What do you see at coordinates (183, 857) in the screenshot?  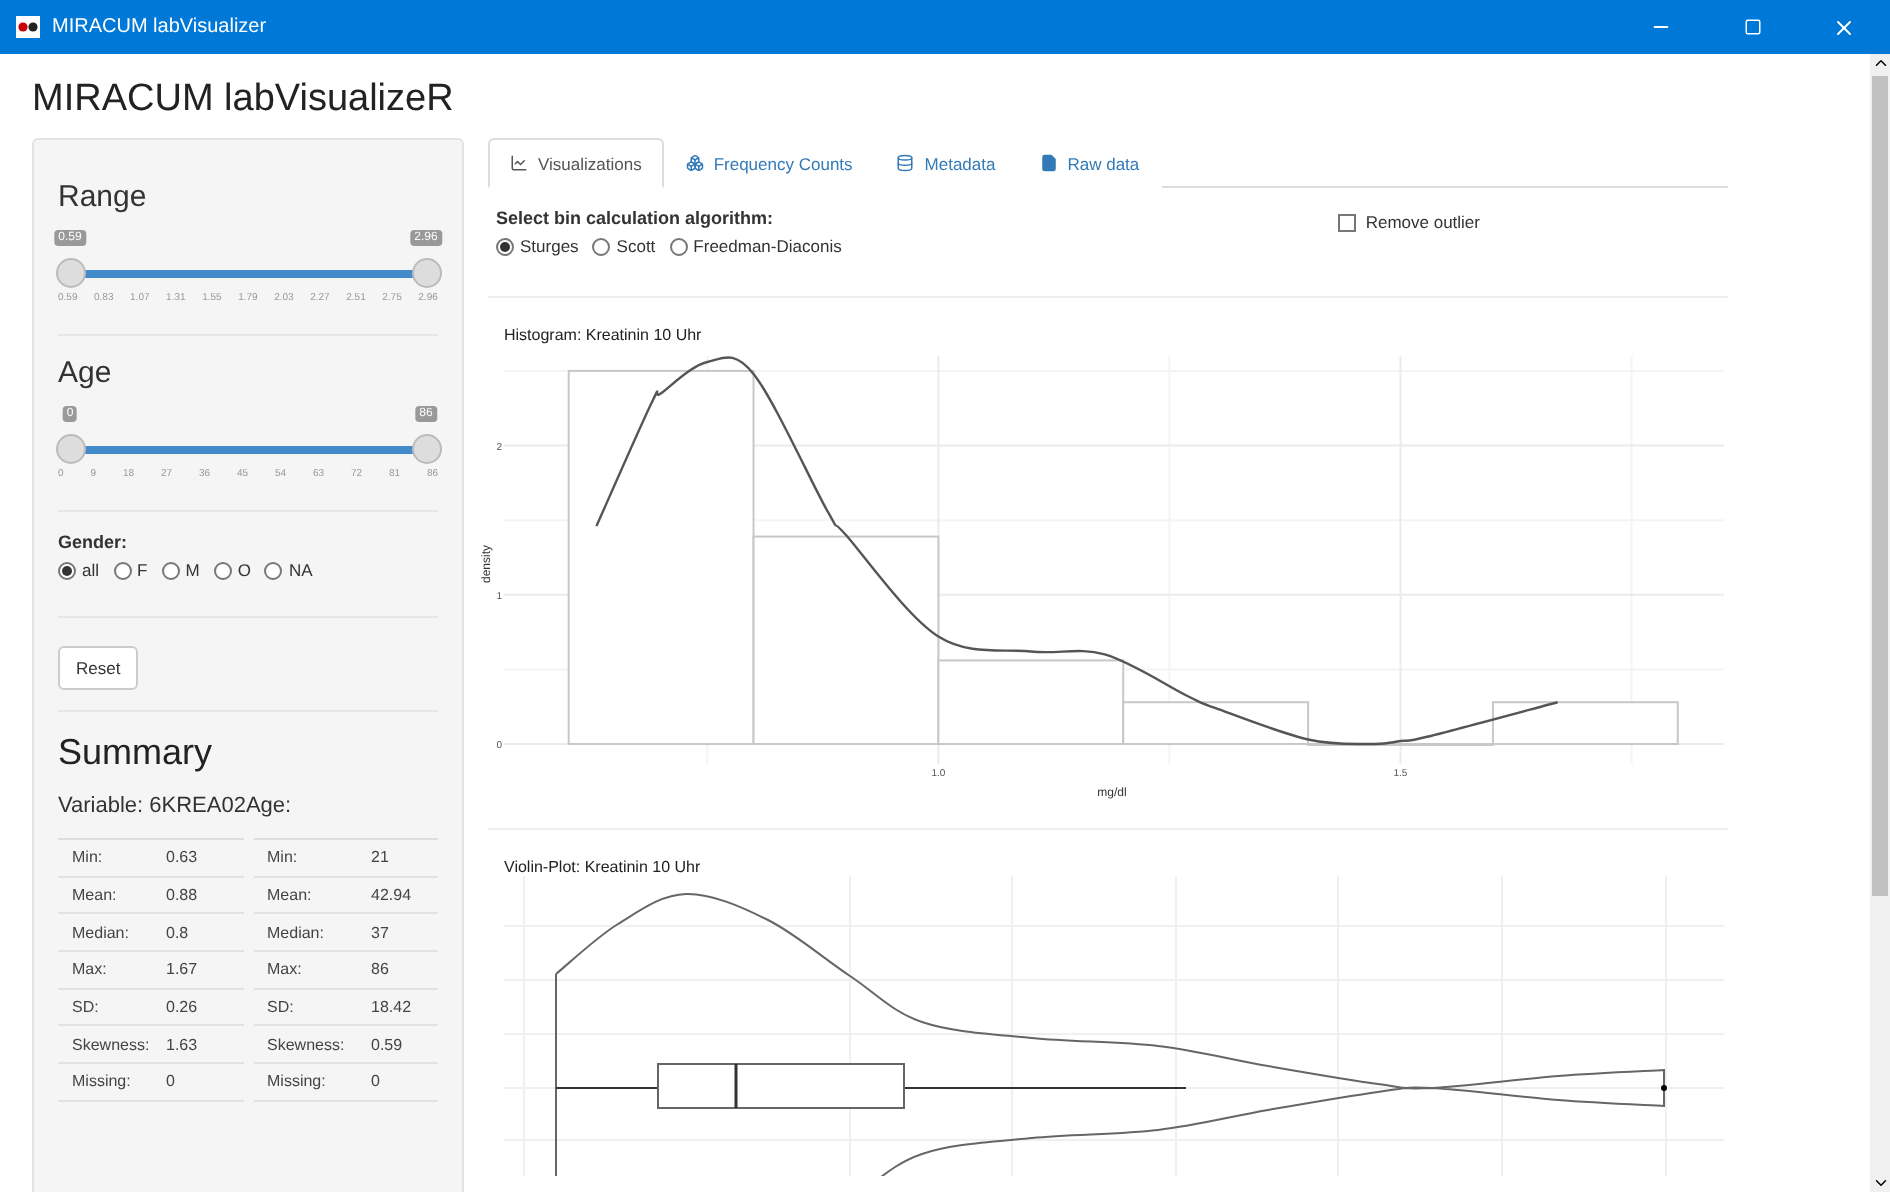 I see `stat-value: 0.63` at bounding box center [183, 857].